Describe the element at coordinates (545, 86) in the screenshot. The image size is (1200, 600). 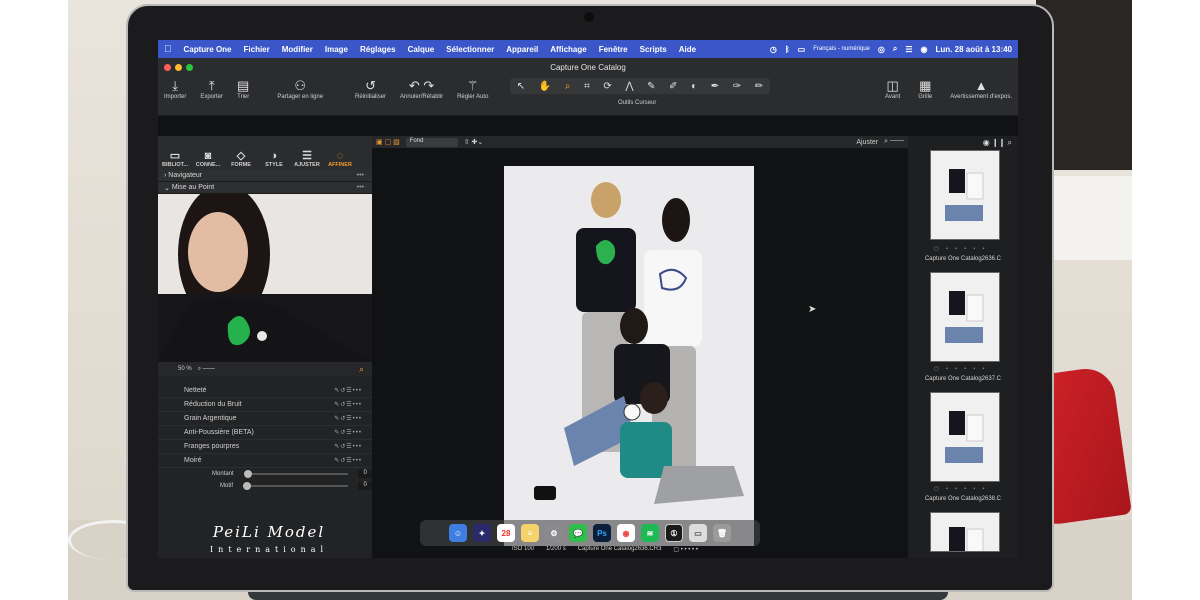
I see `pan-icon: ✋` at that location.